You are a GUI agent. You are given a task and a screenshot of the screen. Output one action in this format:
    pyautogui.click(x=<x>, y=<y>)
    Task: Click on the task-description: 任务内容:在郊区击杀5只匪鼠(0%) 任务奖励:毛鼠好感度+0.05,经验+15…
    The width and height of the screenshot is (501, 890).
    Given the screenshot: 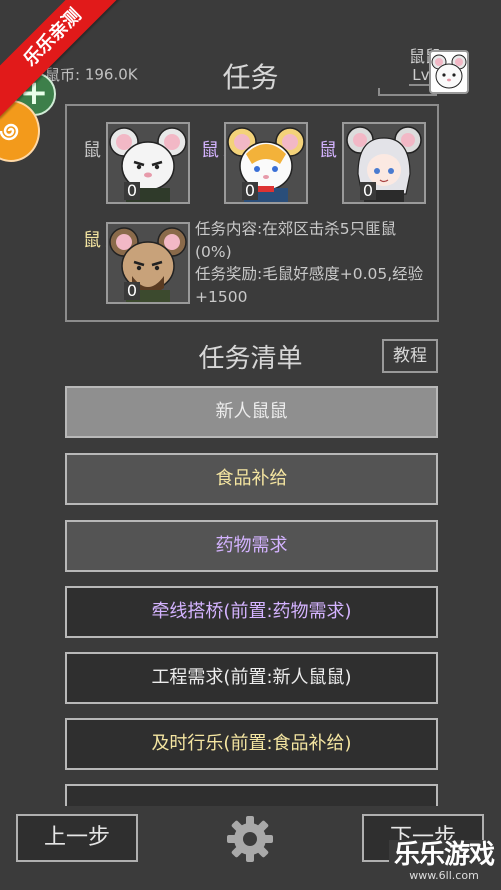 What is the action you would take?
    pyautogui.click(x=312, y=263)
    